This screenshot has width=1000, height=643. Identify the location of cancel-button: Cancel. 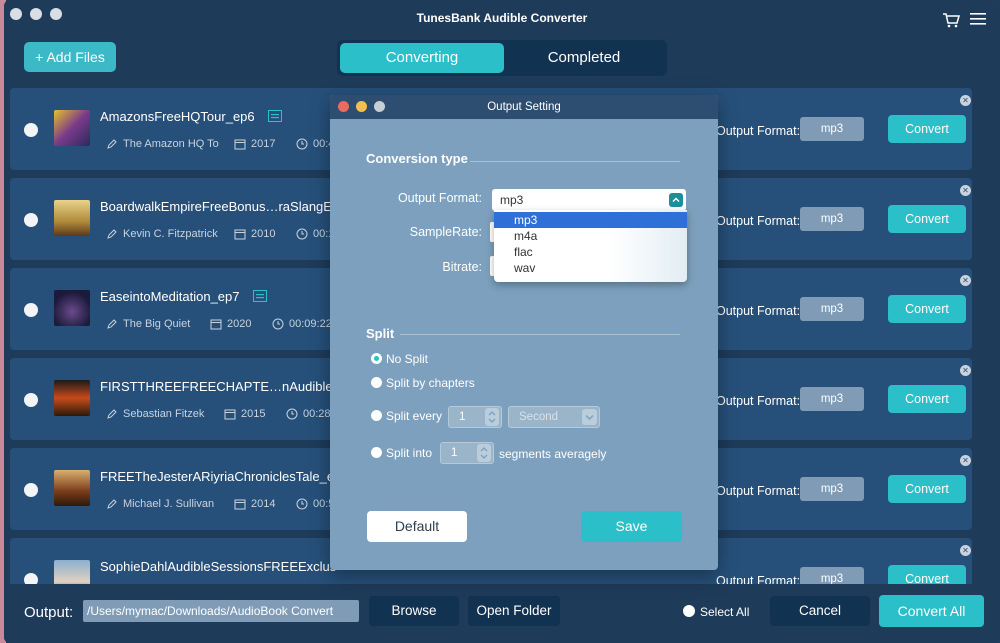
(820, 611).